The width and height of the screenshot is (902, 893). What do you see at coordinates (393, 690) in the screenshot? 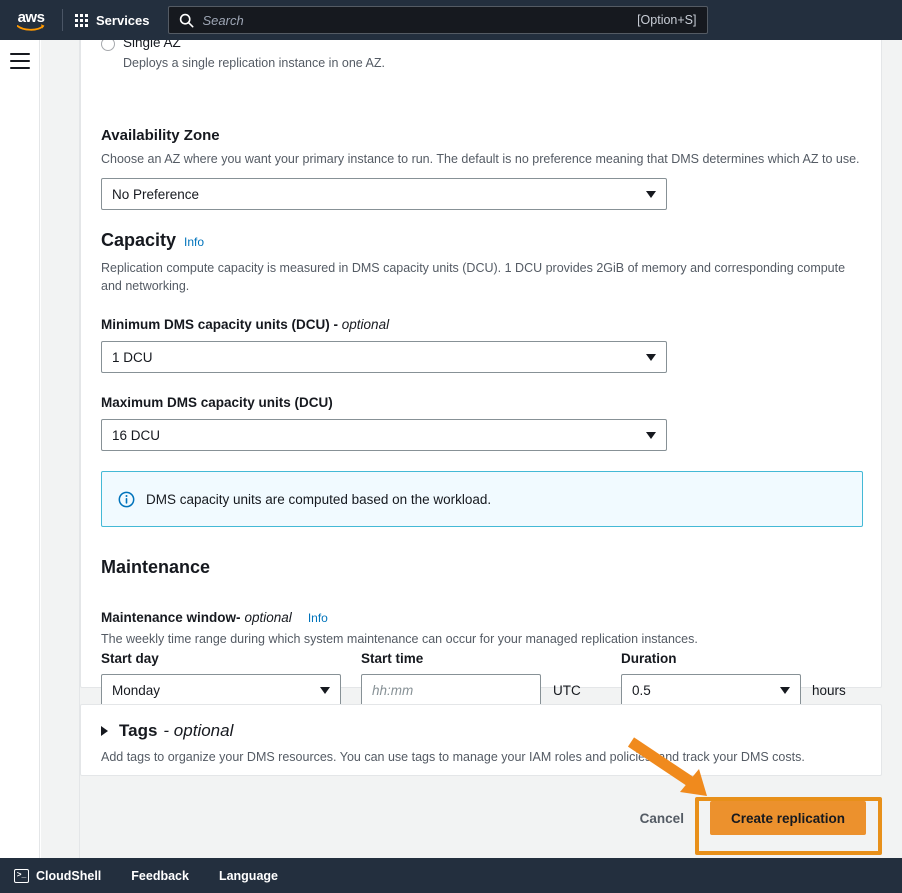
I see `start-time-placeholder: hh:mm` at bounding box center [393, 690].